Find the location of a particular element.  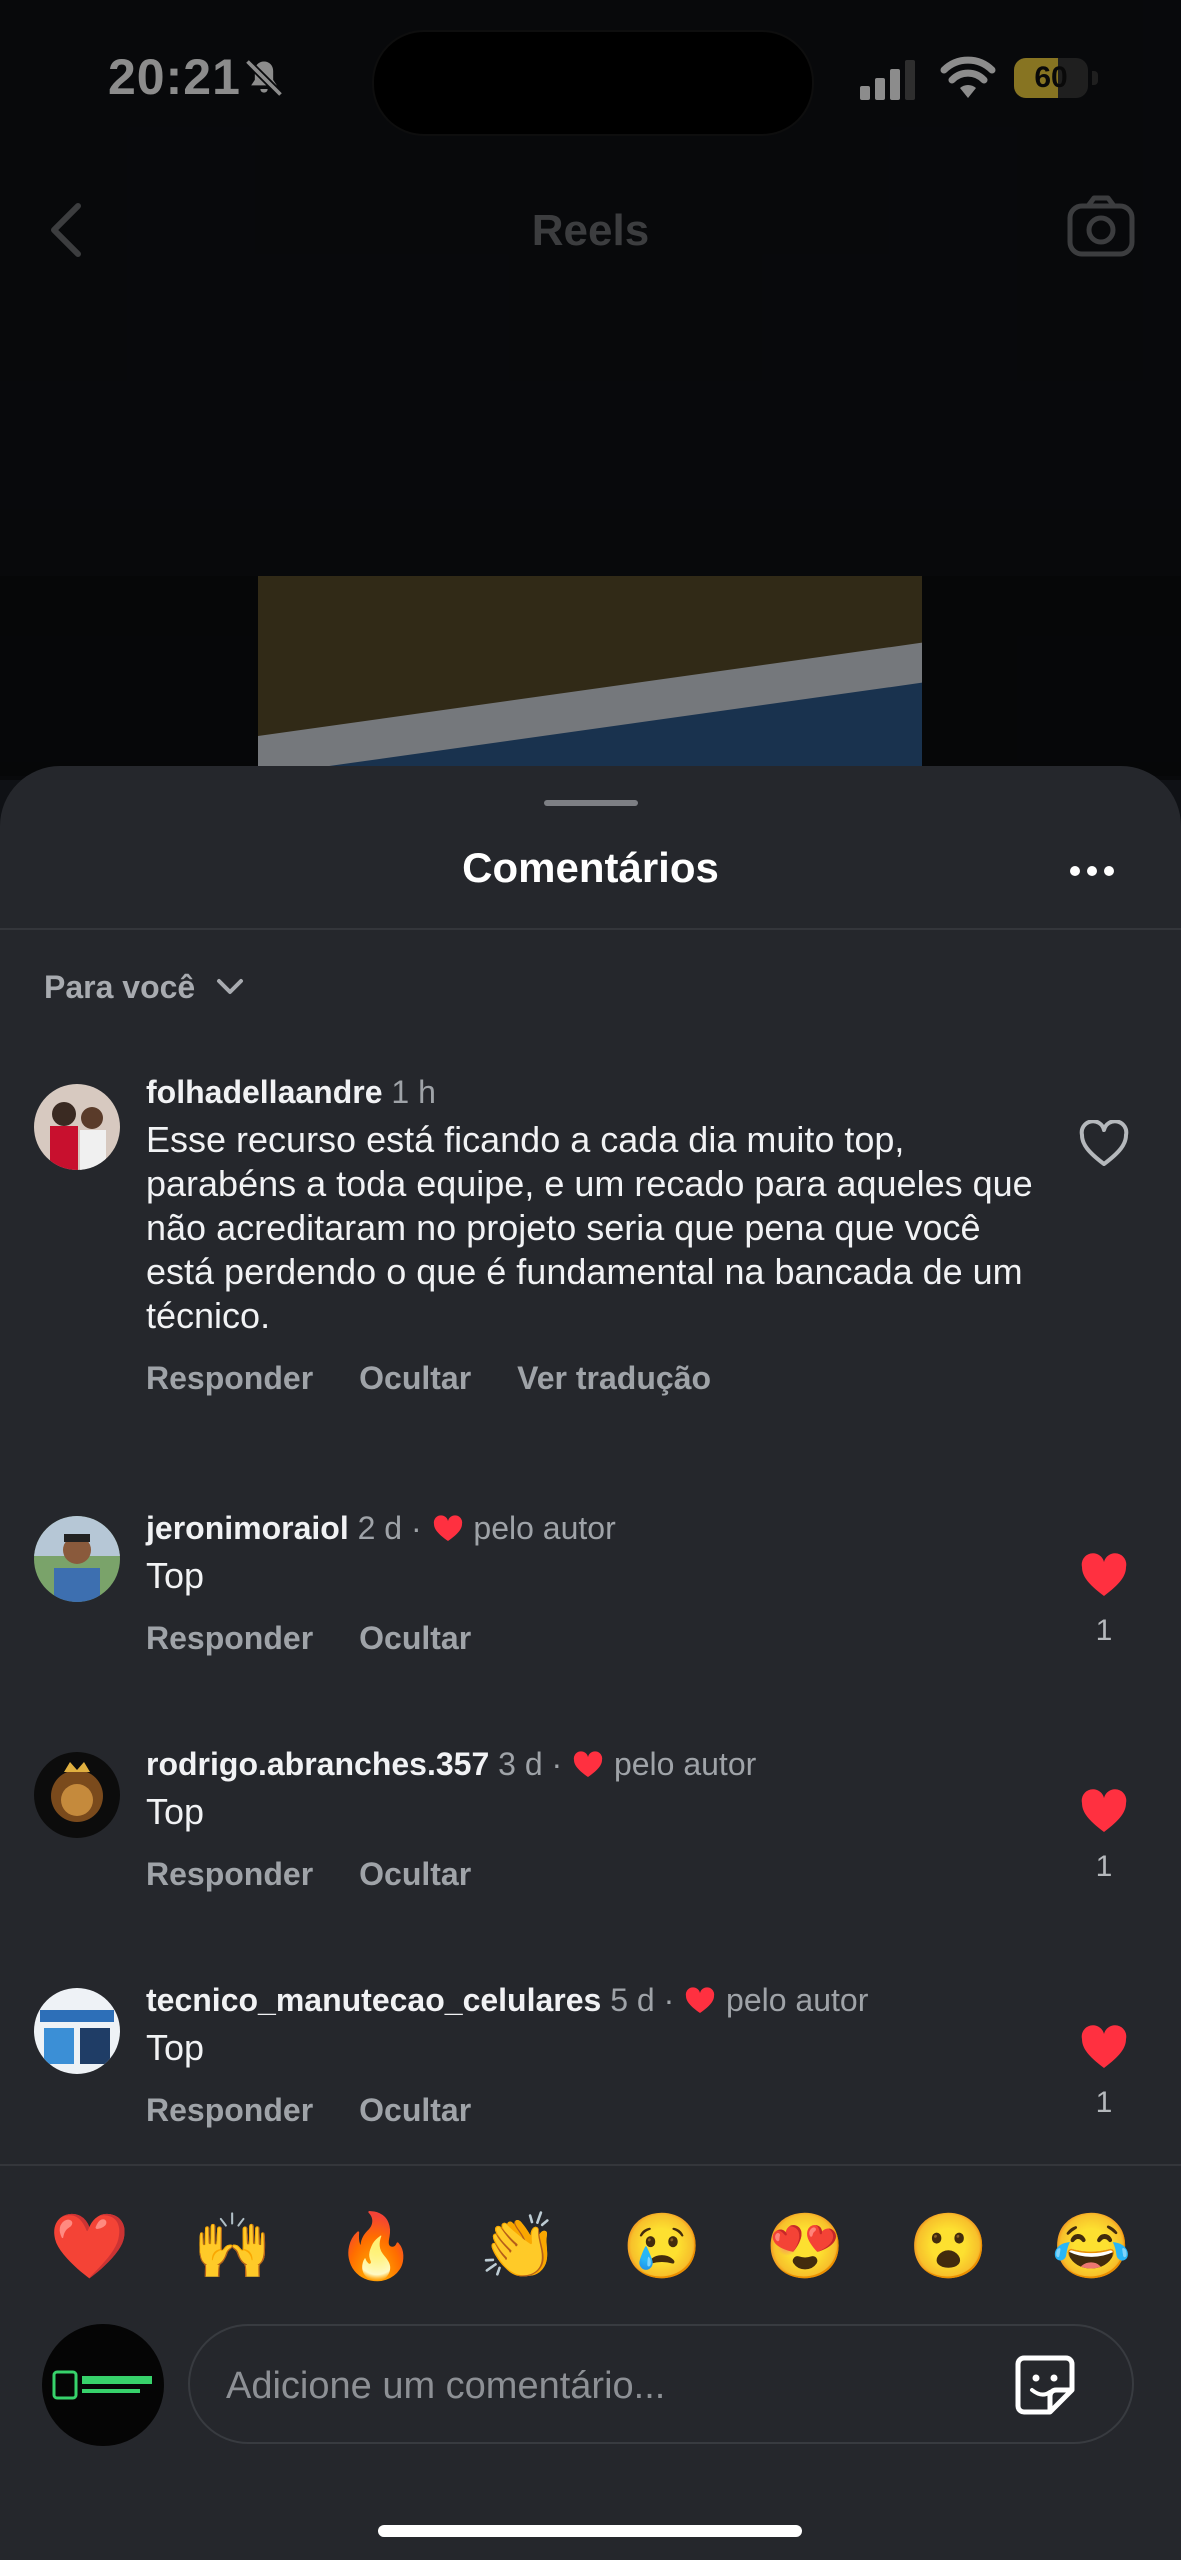

reaction-fire: 🔥 is located at coordinates (376, 2246).